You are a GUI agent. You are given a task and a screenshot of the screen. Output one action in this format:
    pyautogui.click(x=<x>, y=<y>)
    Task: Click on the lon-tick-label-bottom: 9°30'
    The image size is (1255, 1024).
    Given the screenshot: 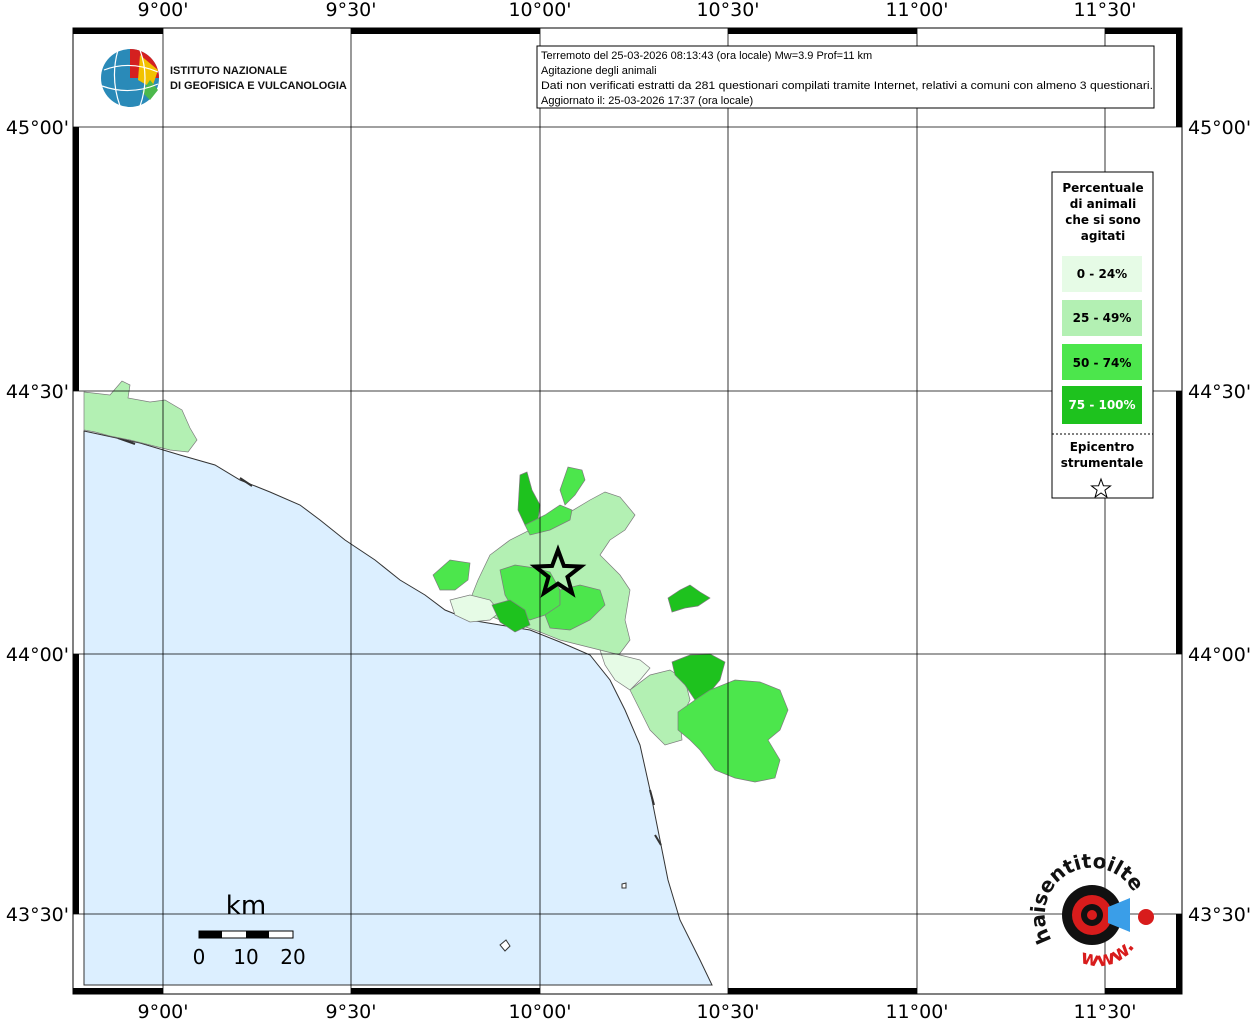 What is the action you would take?
    pyautogui.click(x=351, y=1012)
    